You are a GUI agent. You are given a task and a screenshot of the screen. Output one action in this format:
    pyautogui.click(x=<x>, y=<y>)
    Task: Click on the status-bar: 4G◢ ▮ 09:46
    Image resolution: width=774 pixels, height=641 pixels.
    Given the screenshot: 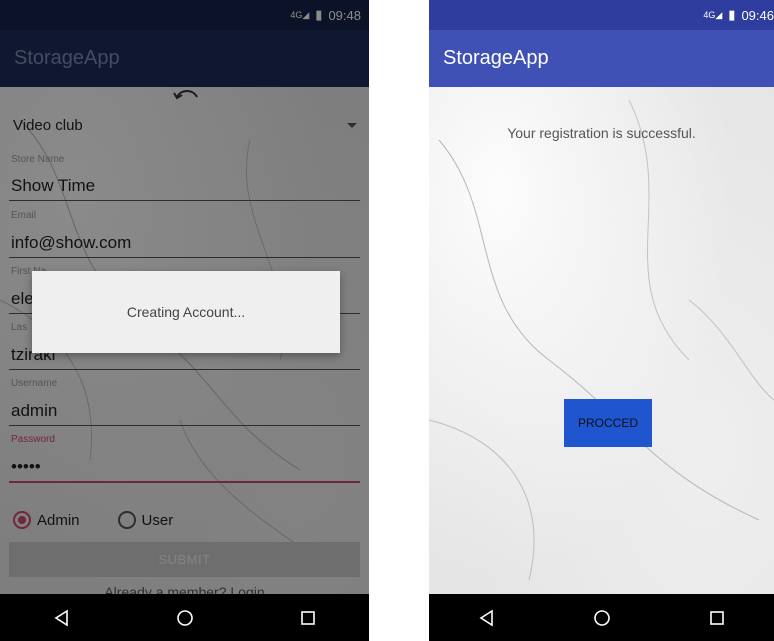 What is the action you would take?
    pyautogui.click(x=601, y=15)
    